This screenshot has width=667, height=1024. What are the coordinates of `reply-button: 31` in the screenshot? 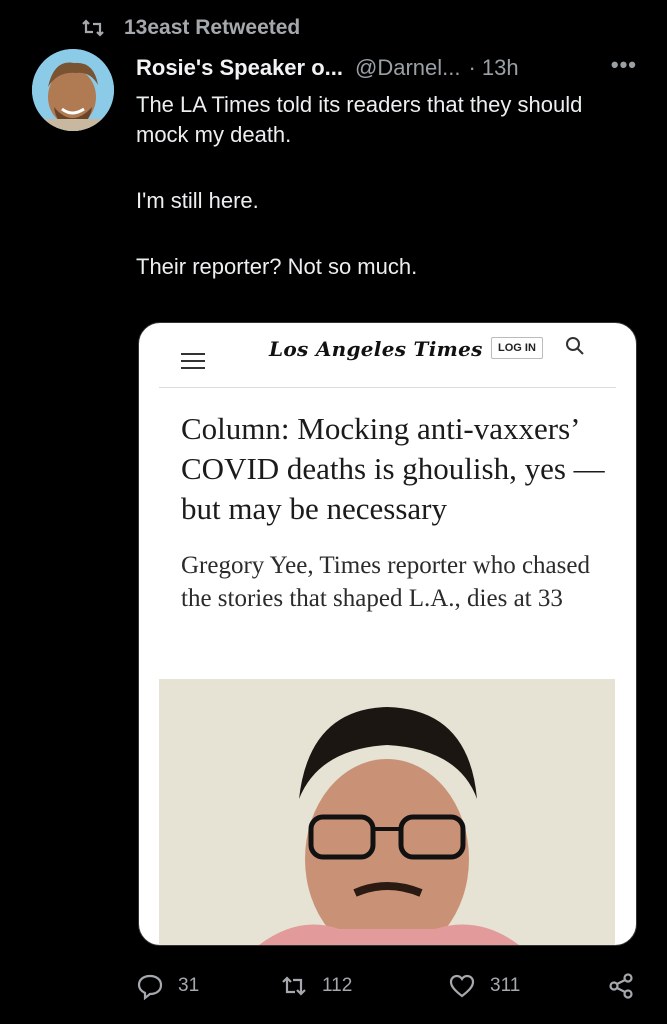 It's located at (167, 986).